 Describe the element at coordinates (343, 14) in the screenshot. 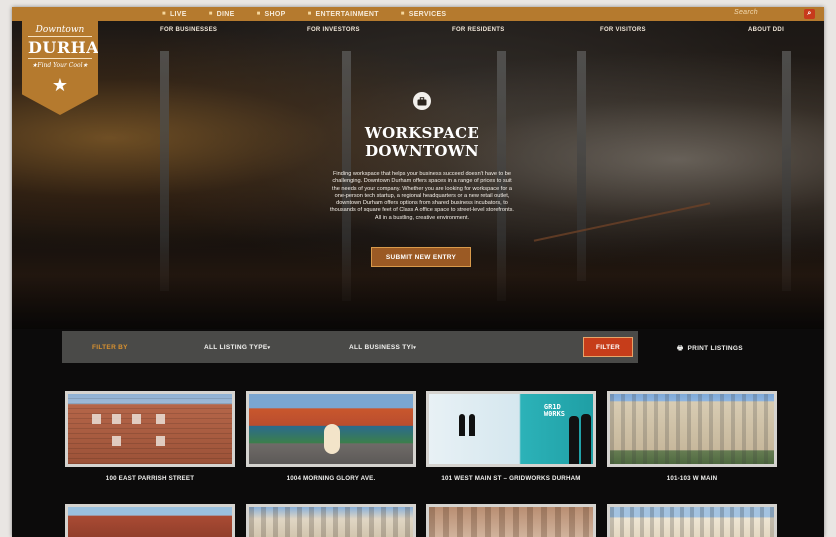

I see `top-nav-entertainment: ■ ENTERTAINMENT` at that location.